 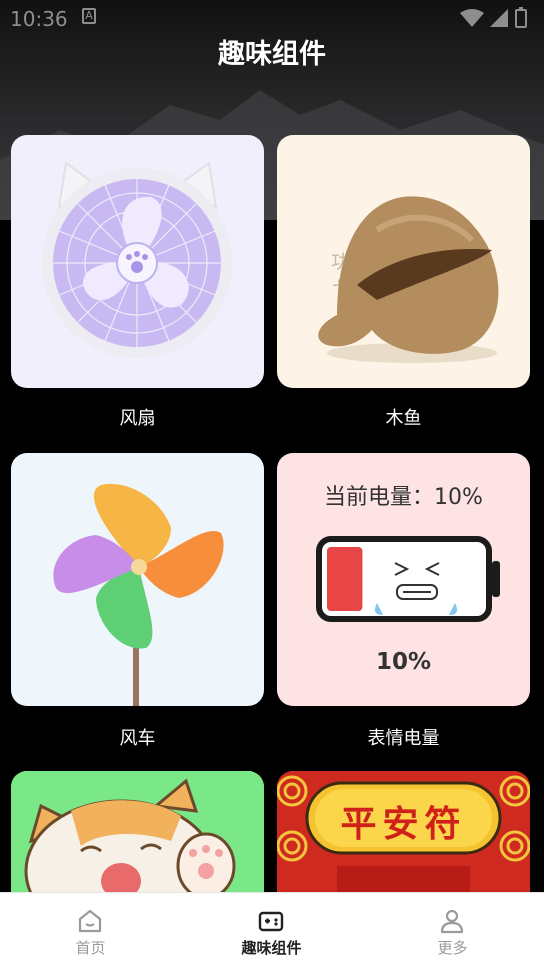 I want to click on gamepad-icon, so click(x=271, y=921).